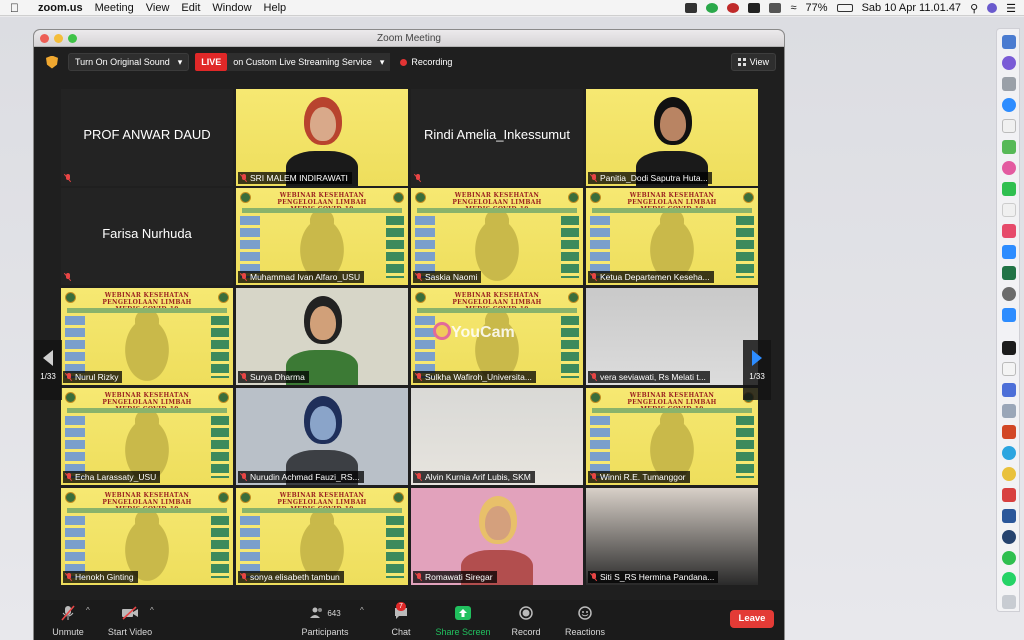  I want to click on unmute-button: Unmute, so click(68, 620).